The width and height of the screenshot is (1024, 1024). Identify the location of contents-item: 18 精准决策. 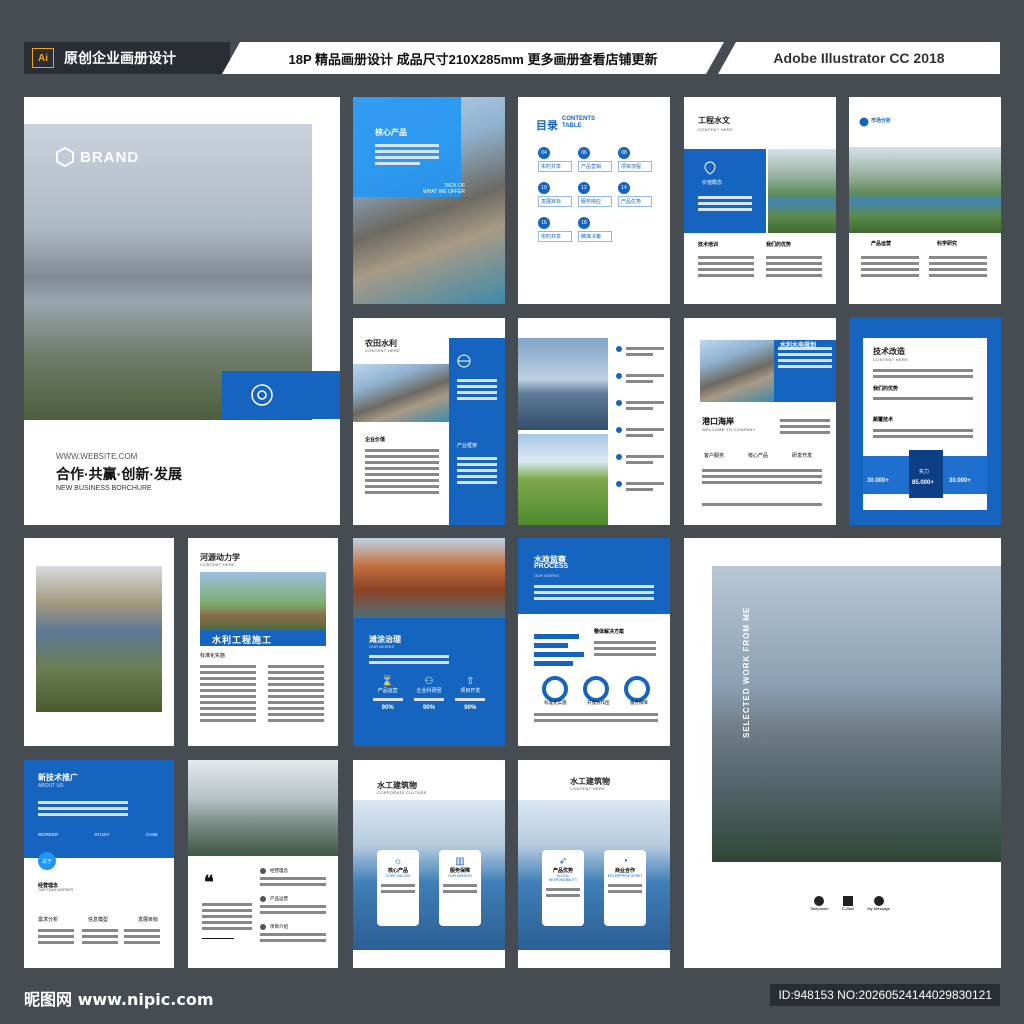
(598, 229).